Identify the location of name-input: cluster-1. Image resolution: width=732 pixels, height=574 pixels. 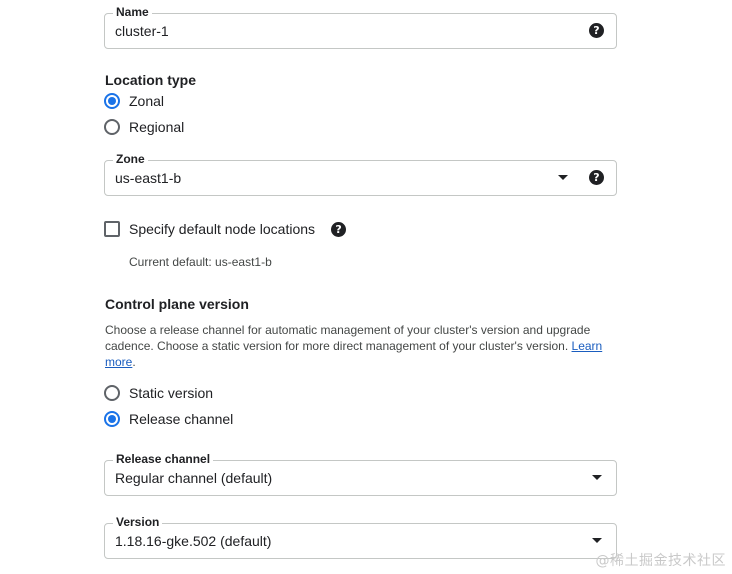
(142, 31).